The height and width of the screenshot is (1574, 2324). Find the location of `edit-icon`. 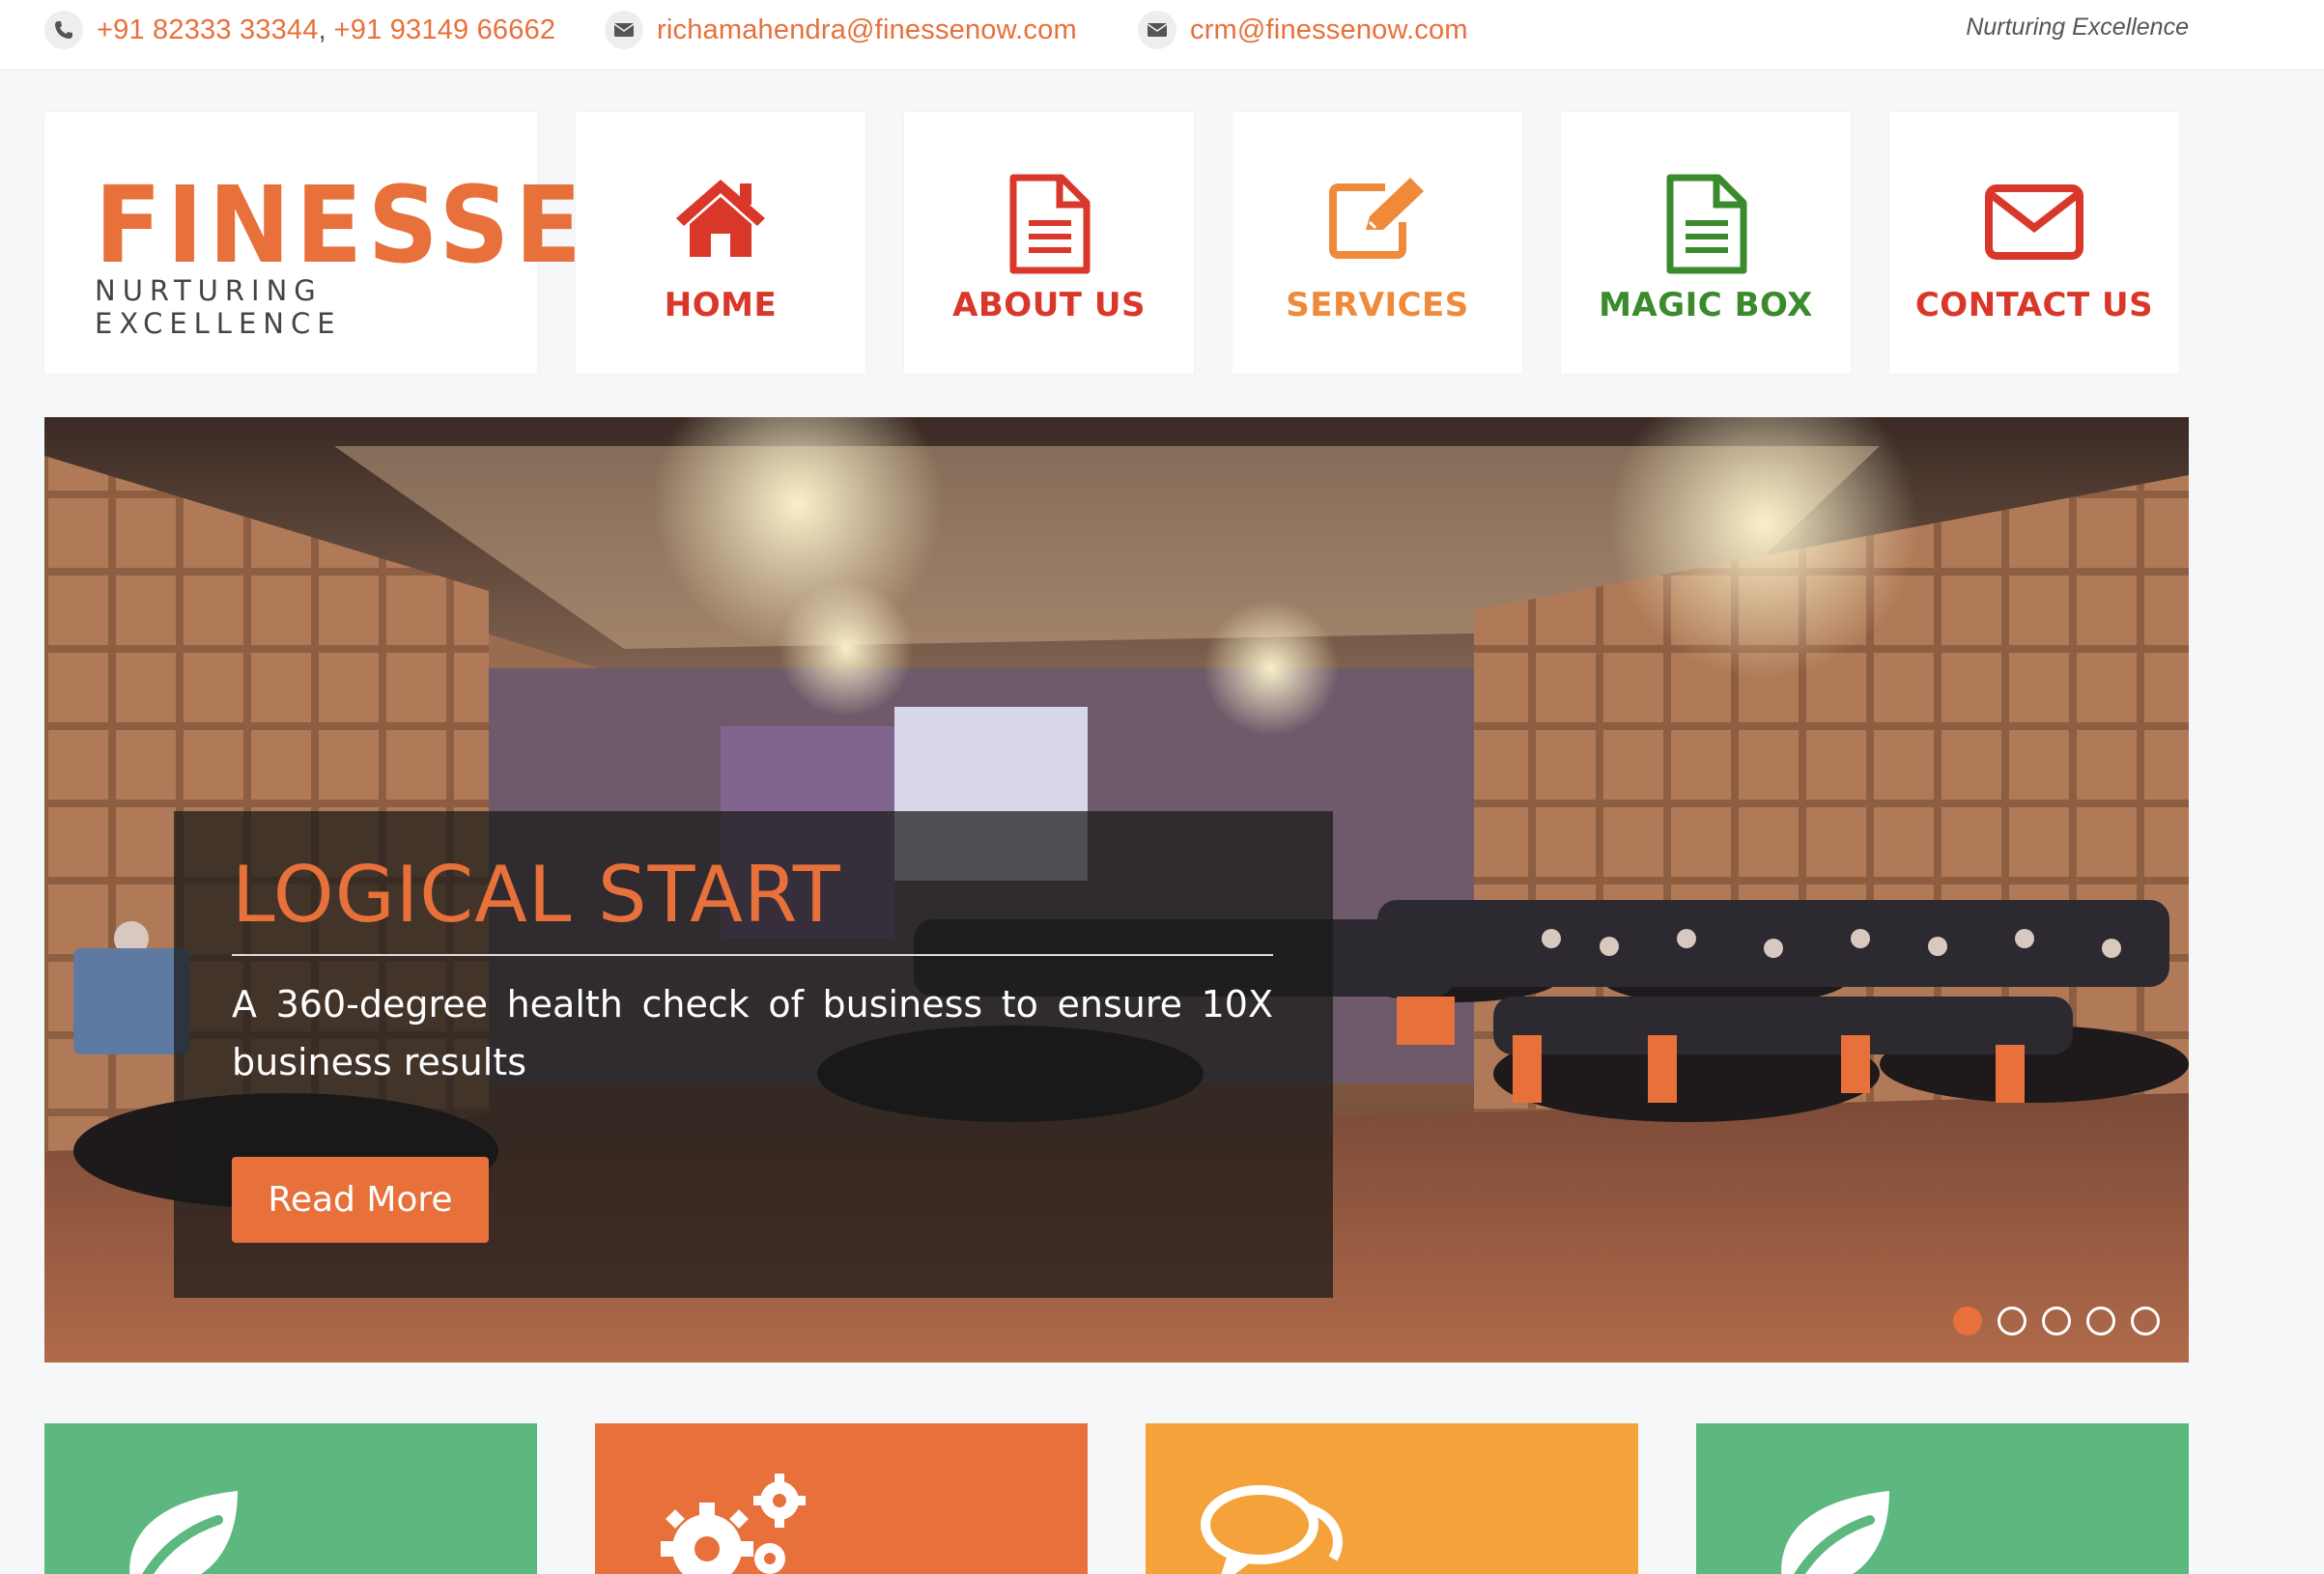

edit-icon is located at coordinates (1377, 227).